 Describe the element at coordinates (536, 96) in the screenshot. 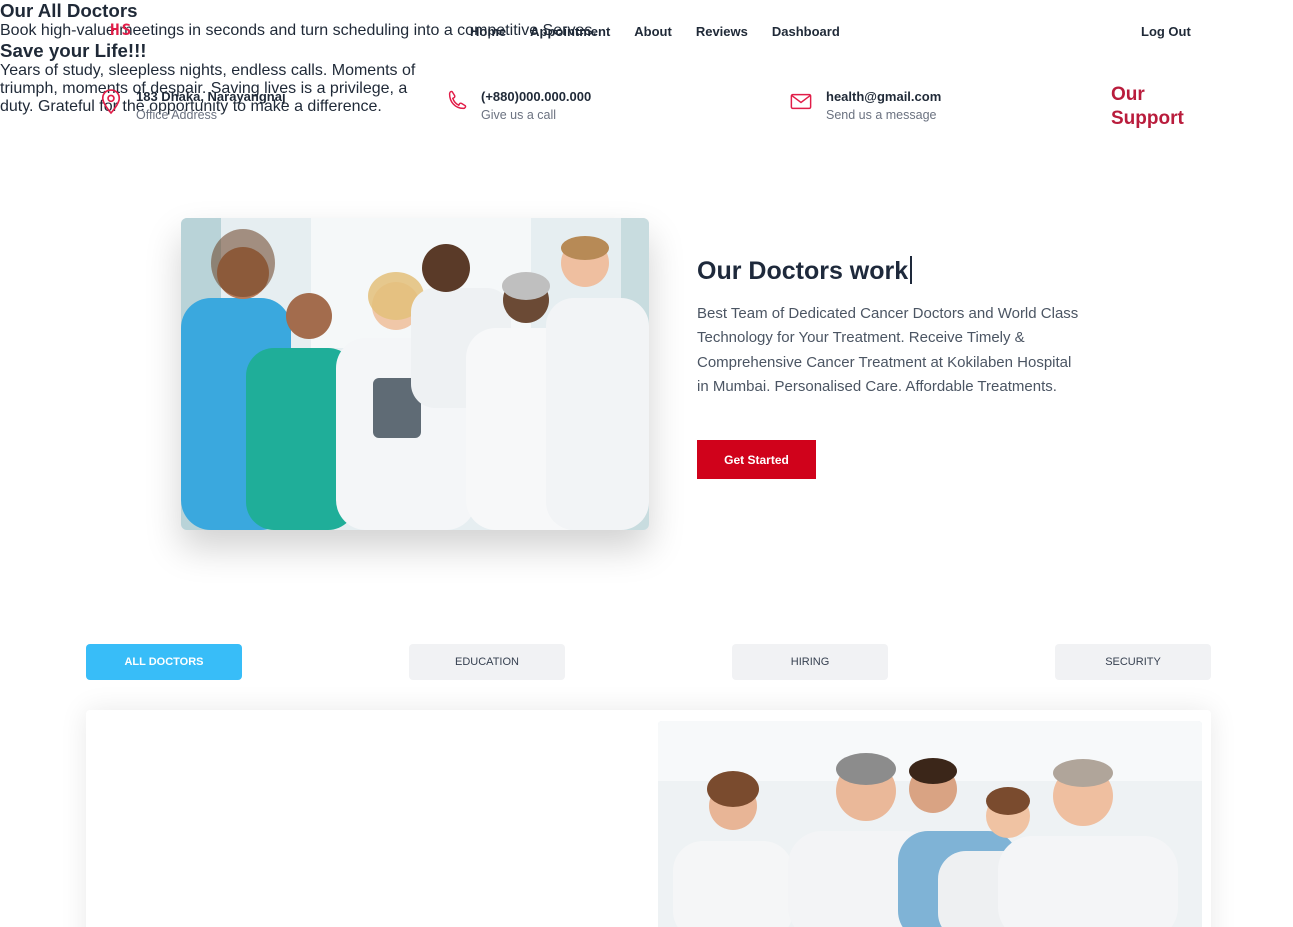

I see `phone-title: (+880)000.000.000` at that location.